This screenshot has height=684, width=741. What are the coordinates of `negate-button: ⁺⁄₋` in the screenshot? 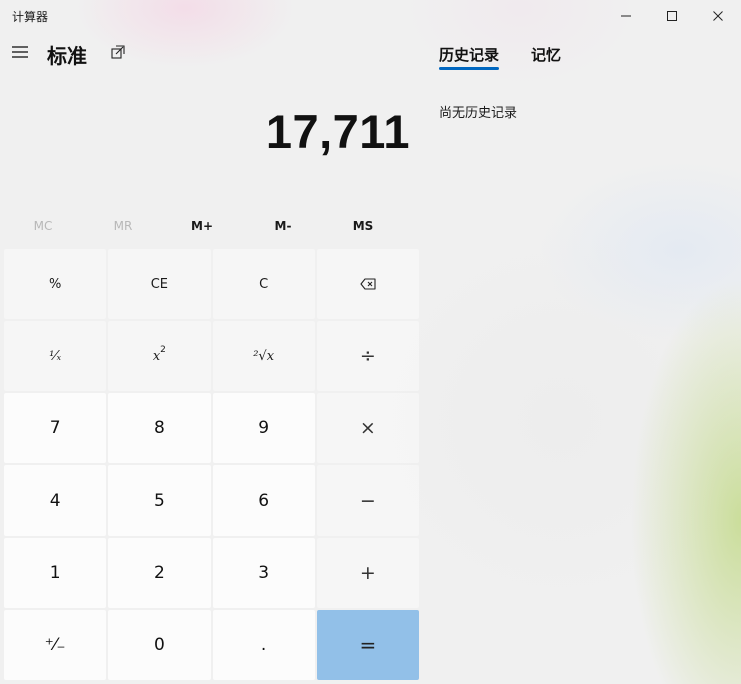 It's located at (55, 644).